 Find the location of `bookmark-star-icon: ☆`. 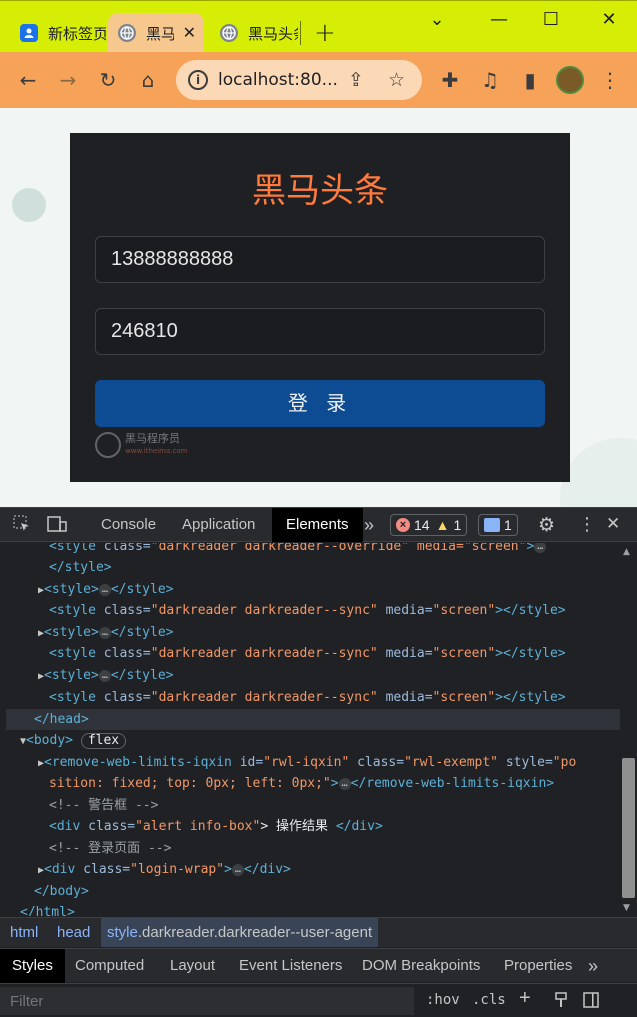

bookmark-star-icon: ☆ is located at coordinates (396, 80).